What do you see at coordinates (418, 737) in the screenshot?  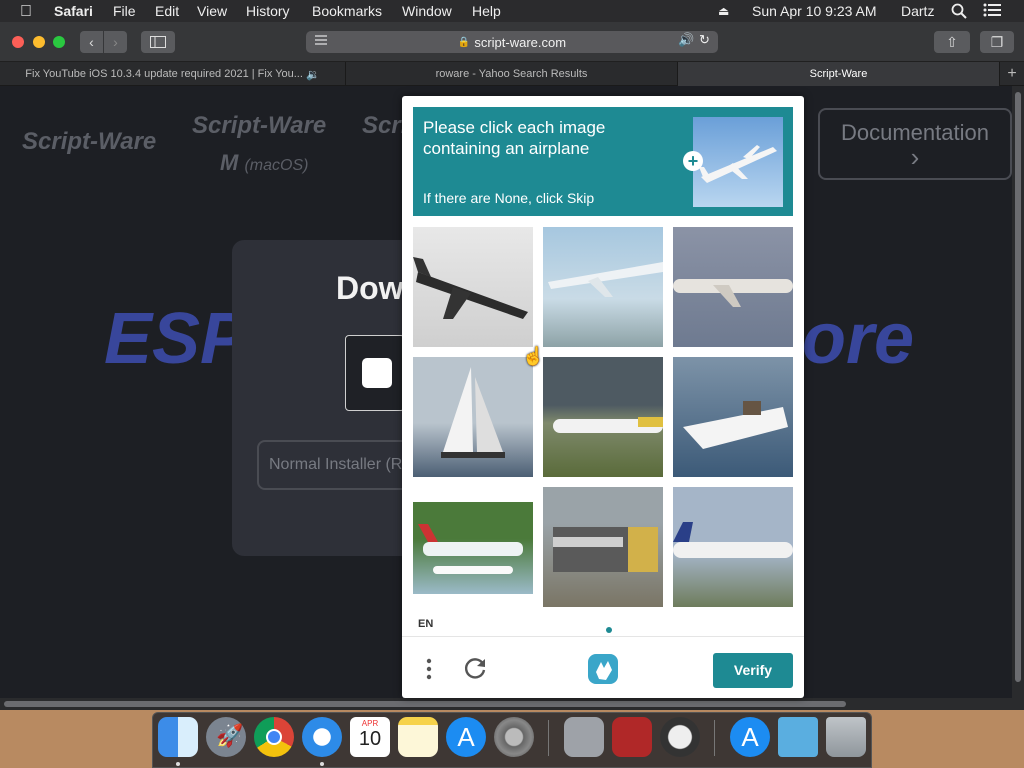 I see `notes-icon` at bounding box center [418, 737].